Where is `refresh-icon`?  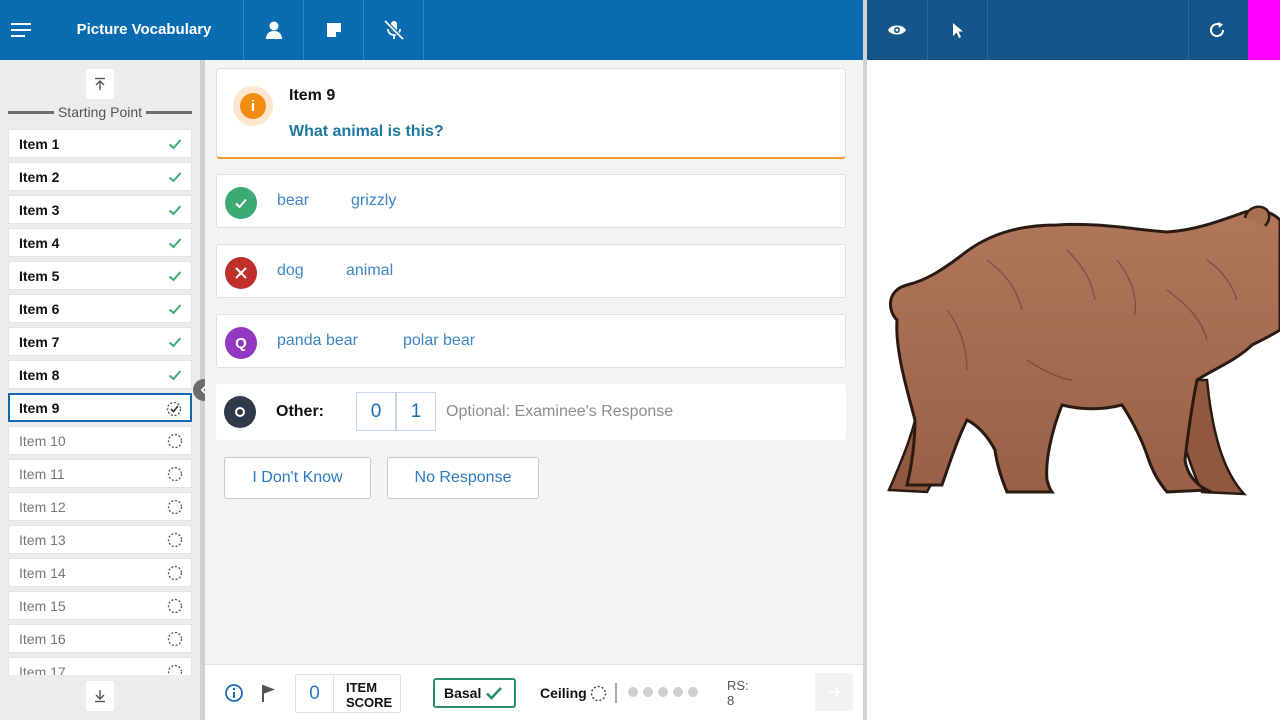
refresh-icon is located at coordinates (1217, 30).